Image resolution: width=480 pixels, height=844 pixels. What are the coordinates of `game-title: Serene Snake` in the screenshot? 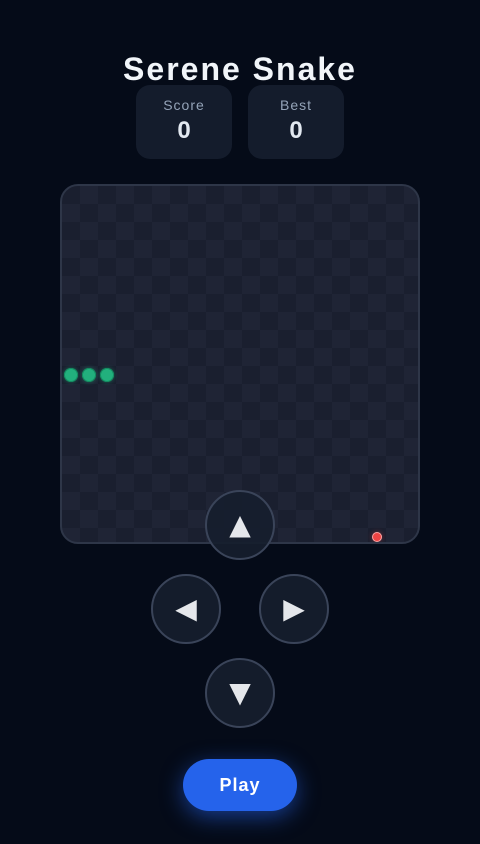 It's located at (240, 69).